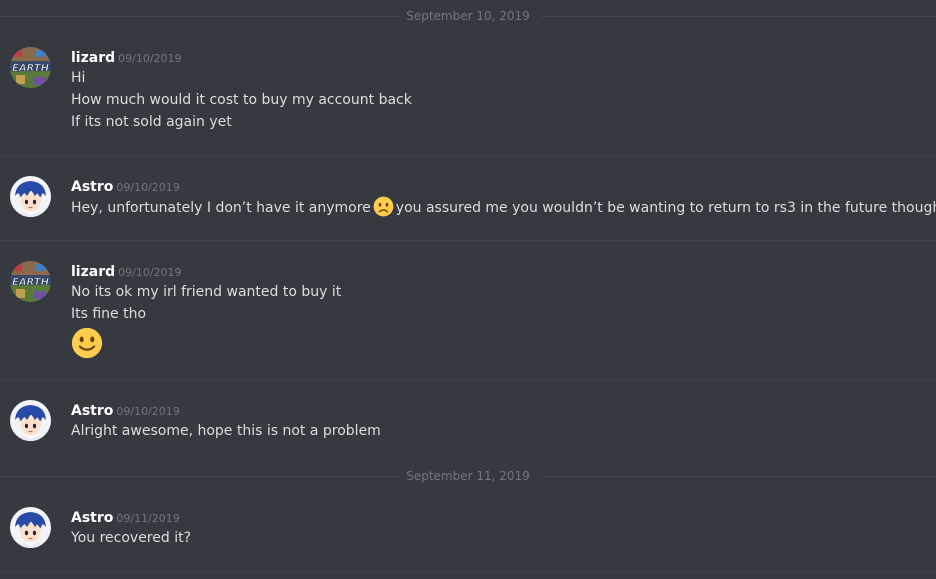 The height and width of the screenshot is (579, 936). Describe the element at coordinates (109, 314) in the screenshot. I see `message-text: Its fine tho` at that location.